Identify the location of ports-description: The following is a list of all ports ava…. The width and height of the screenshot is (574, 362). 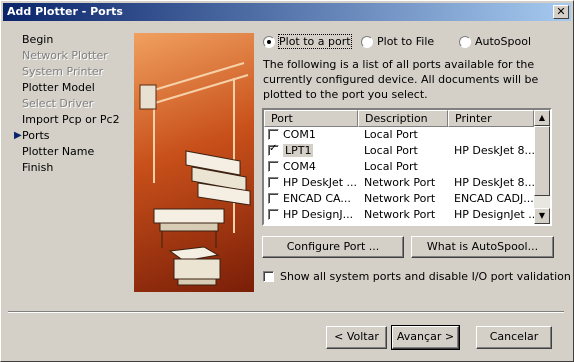
(401, 79).